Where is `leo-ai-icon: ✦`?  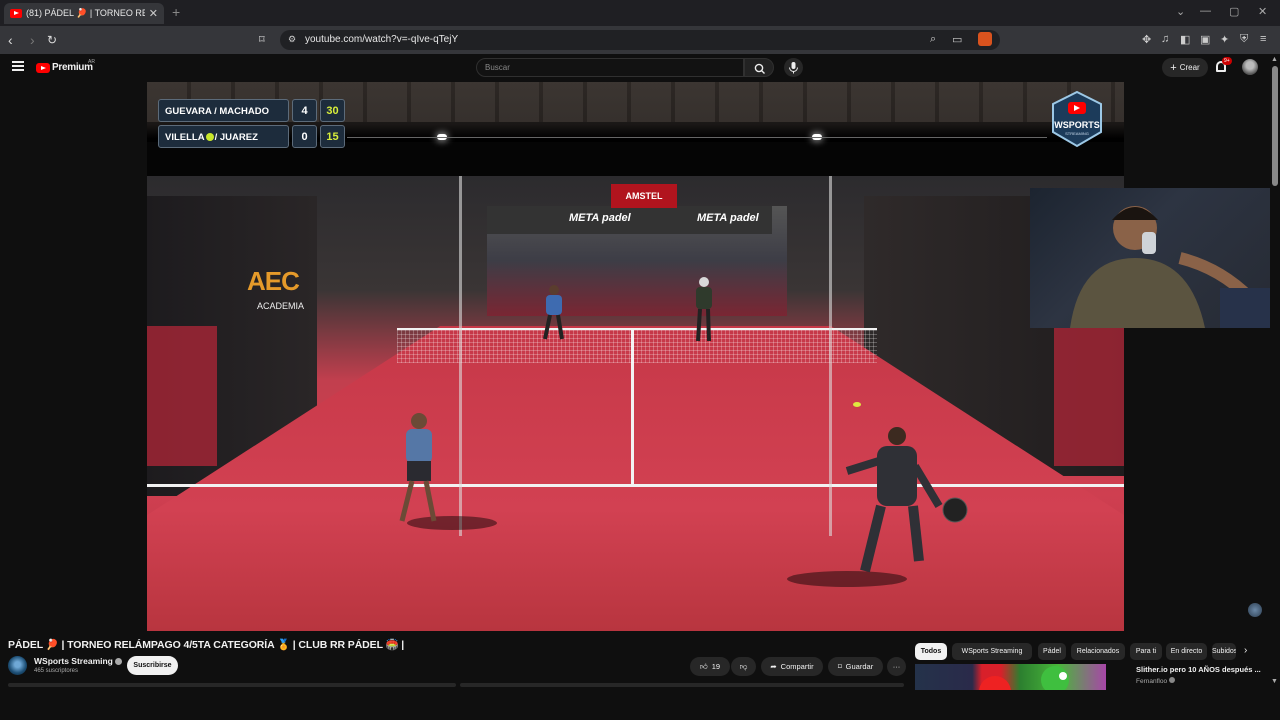 leo-ai-icon: ✦ is located at coordinates (1224, 39).